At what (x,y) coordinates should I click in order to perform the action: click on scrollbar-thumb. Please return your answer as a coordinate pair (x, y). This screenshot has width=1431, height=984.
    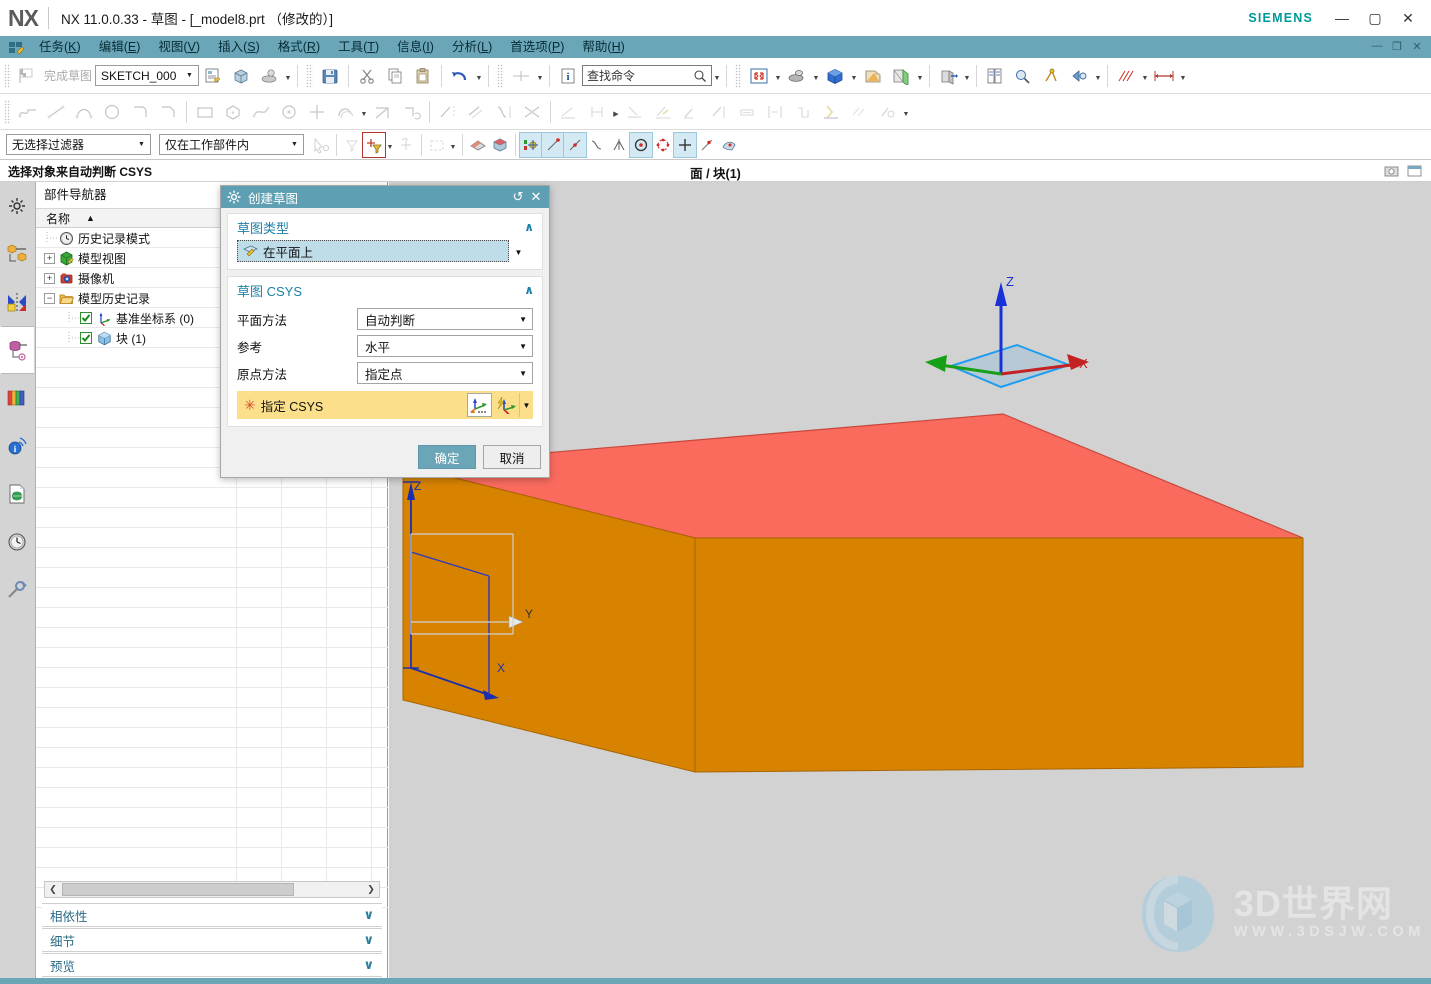
    Looking at the image, I should click on (178, 889).